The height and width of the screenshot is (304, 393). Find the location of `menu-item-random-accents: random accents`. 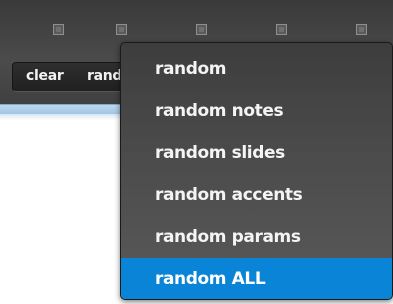

menu-item-random-accents: random accents is located at coordinates (256, 195).